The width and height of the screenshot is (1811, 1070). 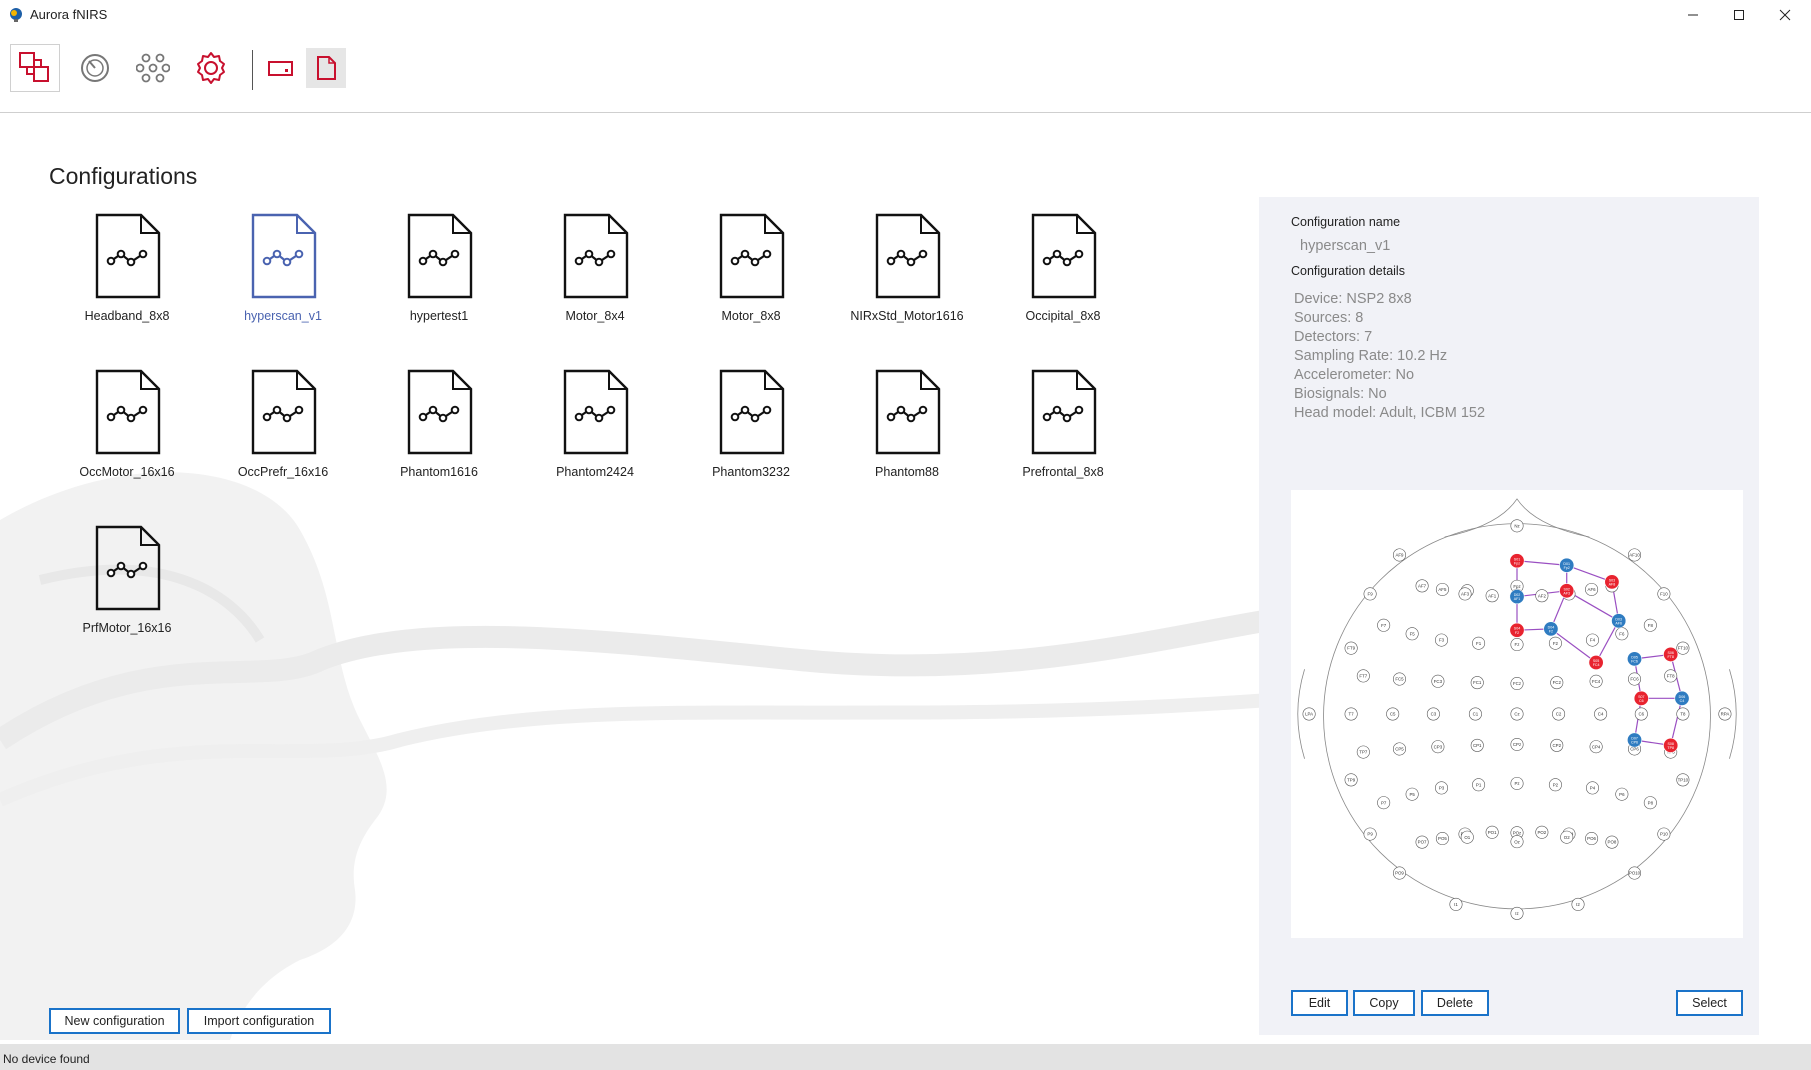 What do you see at coordinates (1612, 842) in the screenshot?
I see `montage-electrode: PO8` at bounding box center [1612, 842].